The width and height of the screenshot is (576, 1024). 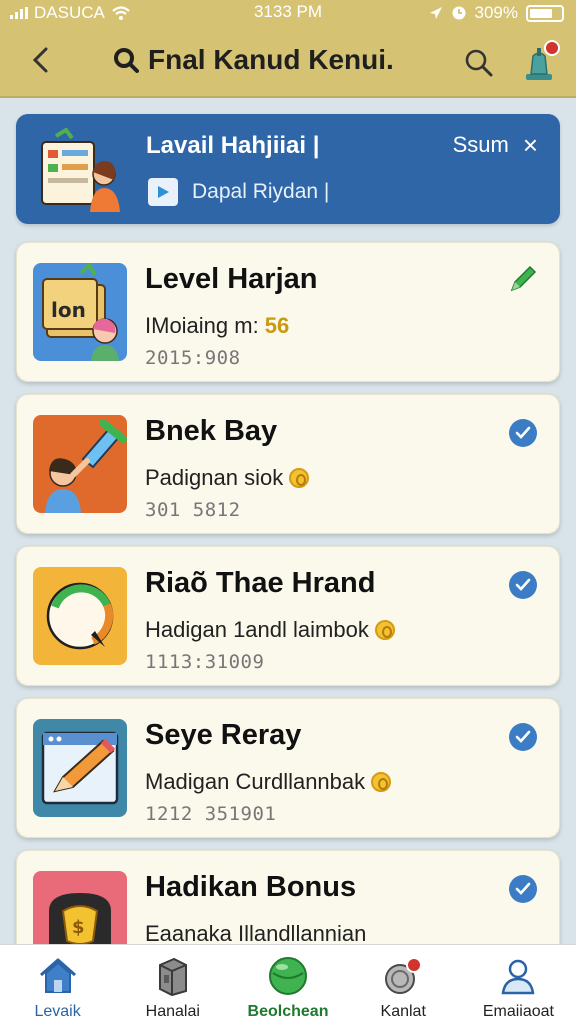 I want to click on promo-banner: Lavail Hahjiiai | Dapal Riydan | Ssum ×, so click(x=288, y=169).